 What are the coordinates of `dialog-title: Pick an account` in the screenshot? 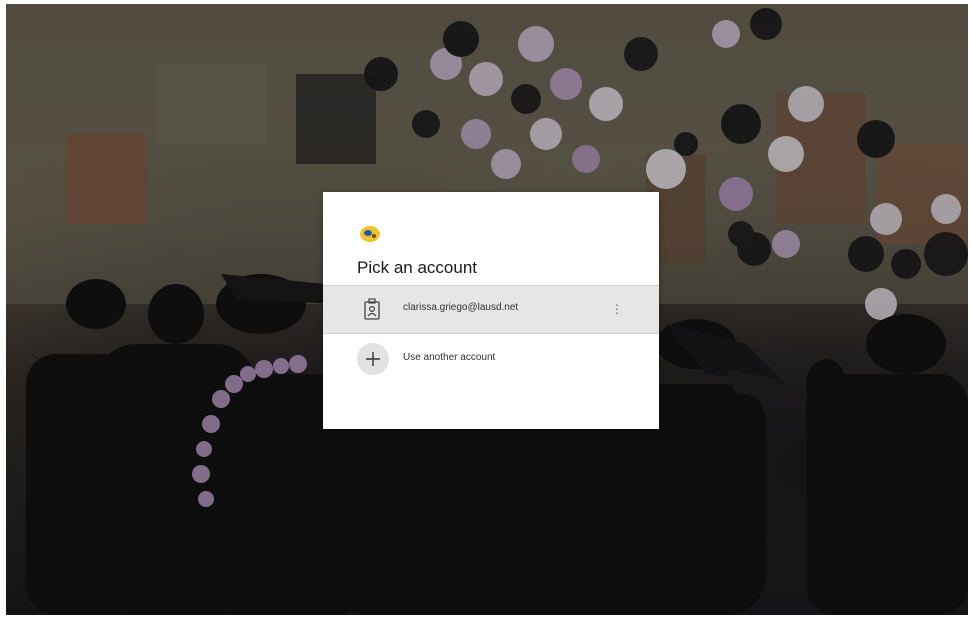 It's located at (417, 267).